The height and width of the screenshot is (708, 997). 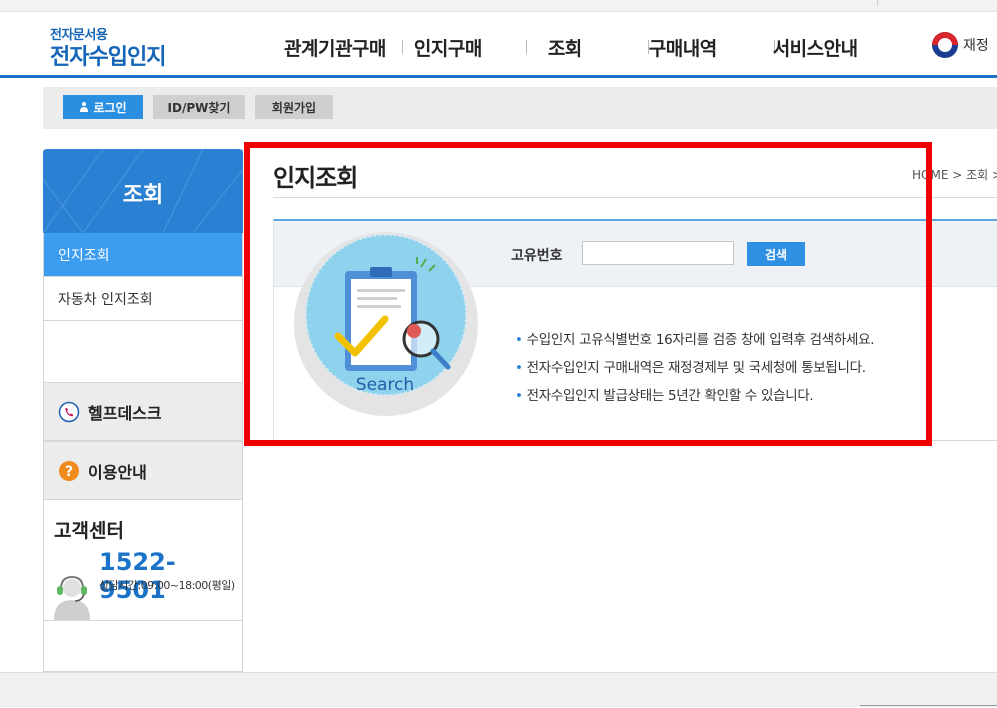 What do you see at coordinates (143, 299) in the screenshot?
I see `sidebar-item-car-stamp-inquiry: 자동차 인지조회` at bounding box center [143, 299].